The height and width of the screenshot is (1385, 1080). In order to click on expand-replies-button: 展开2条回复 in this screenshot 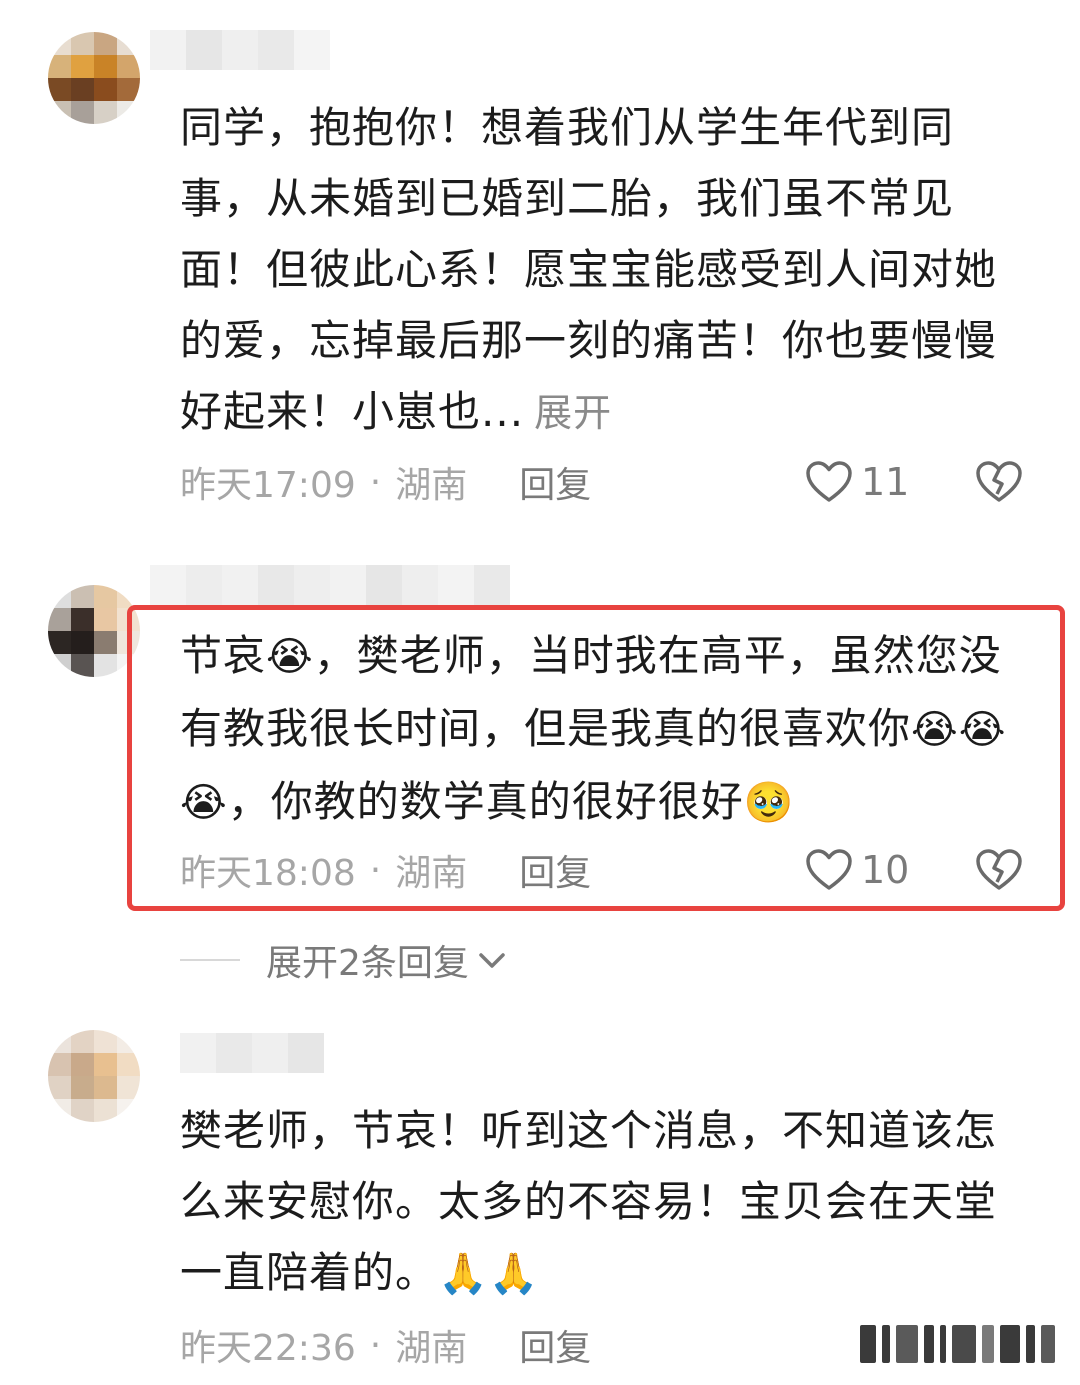, I will do `click(344, 960)`.